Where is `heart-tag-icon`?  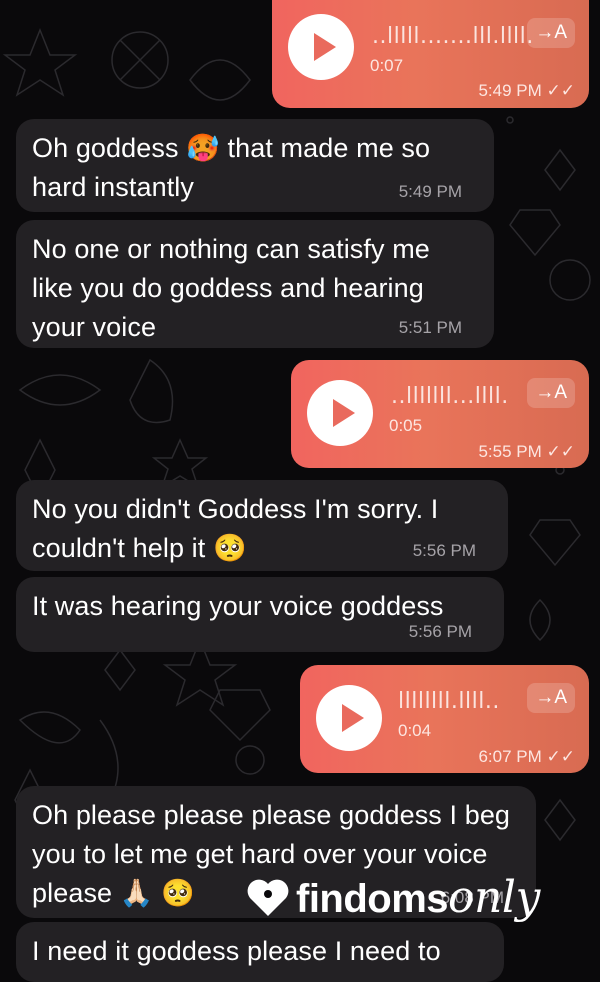 heart-tag-icon is located at coordinates (268, 897).